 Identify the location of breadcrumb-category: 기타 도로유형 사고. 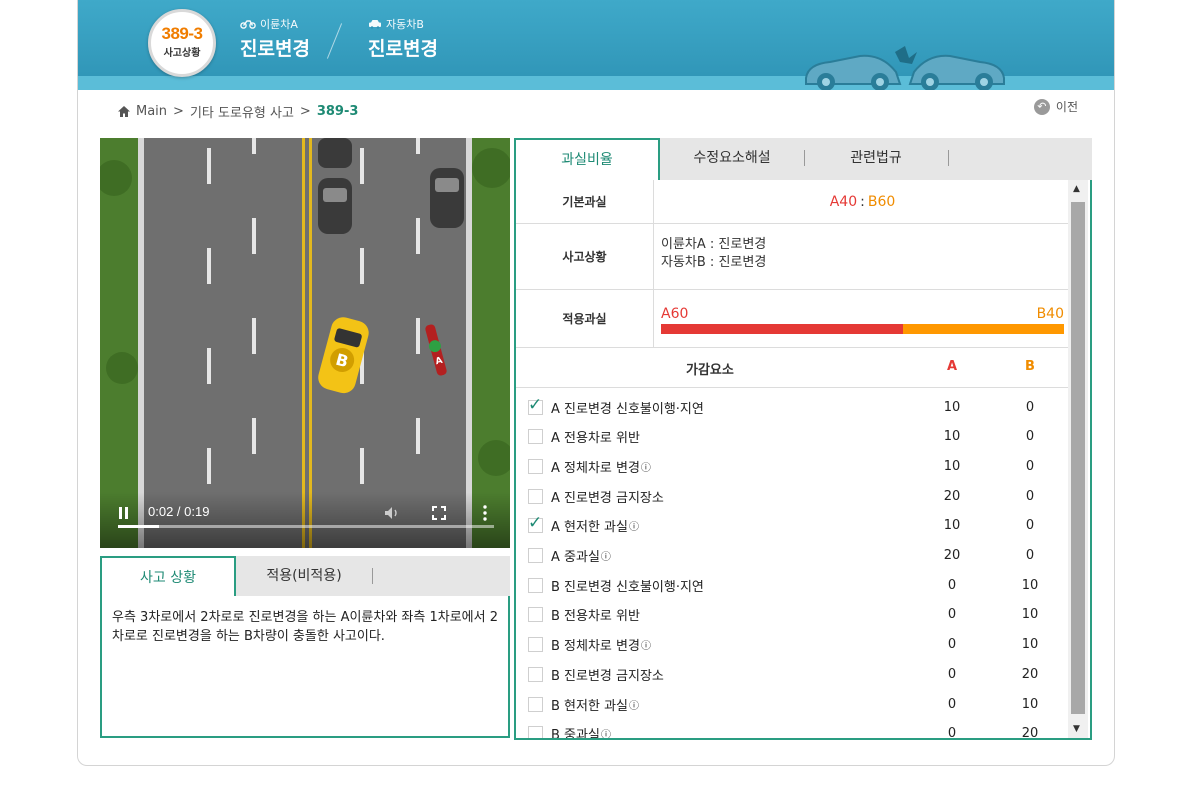
(242, 111).